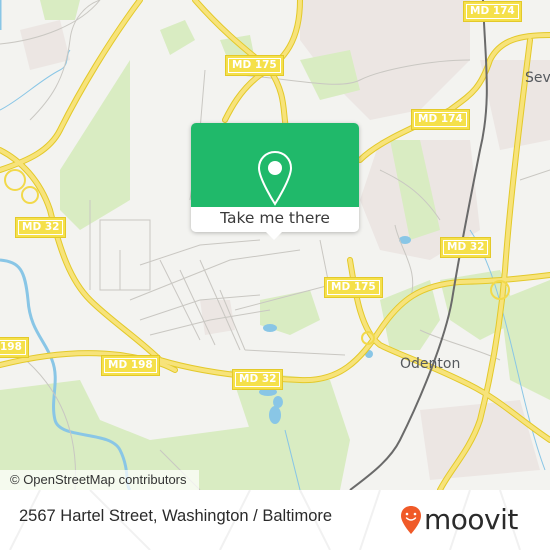 This screenshot has height=550, width=550. Describe the element at coordinates (99, 480) in the screenshot. I see `map-attribution: © OpenStreetMap contributors` at that location.